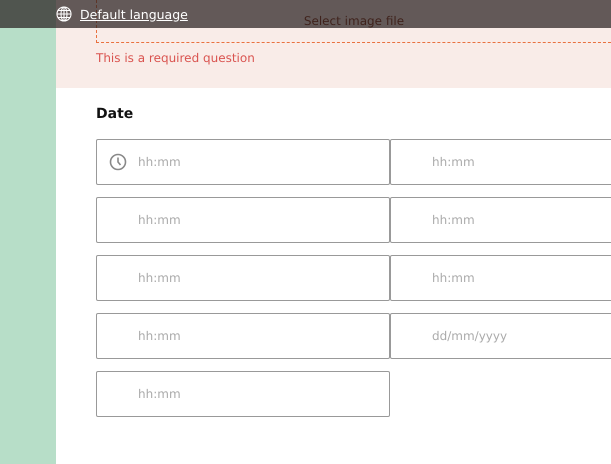 This screenshot has height=464, width=611. Describe the element at coordinates (134, 14) in the screenshot. I see `language-link: Default language` at that location.